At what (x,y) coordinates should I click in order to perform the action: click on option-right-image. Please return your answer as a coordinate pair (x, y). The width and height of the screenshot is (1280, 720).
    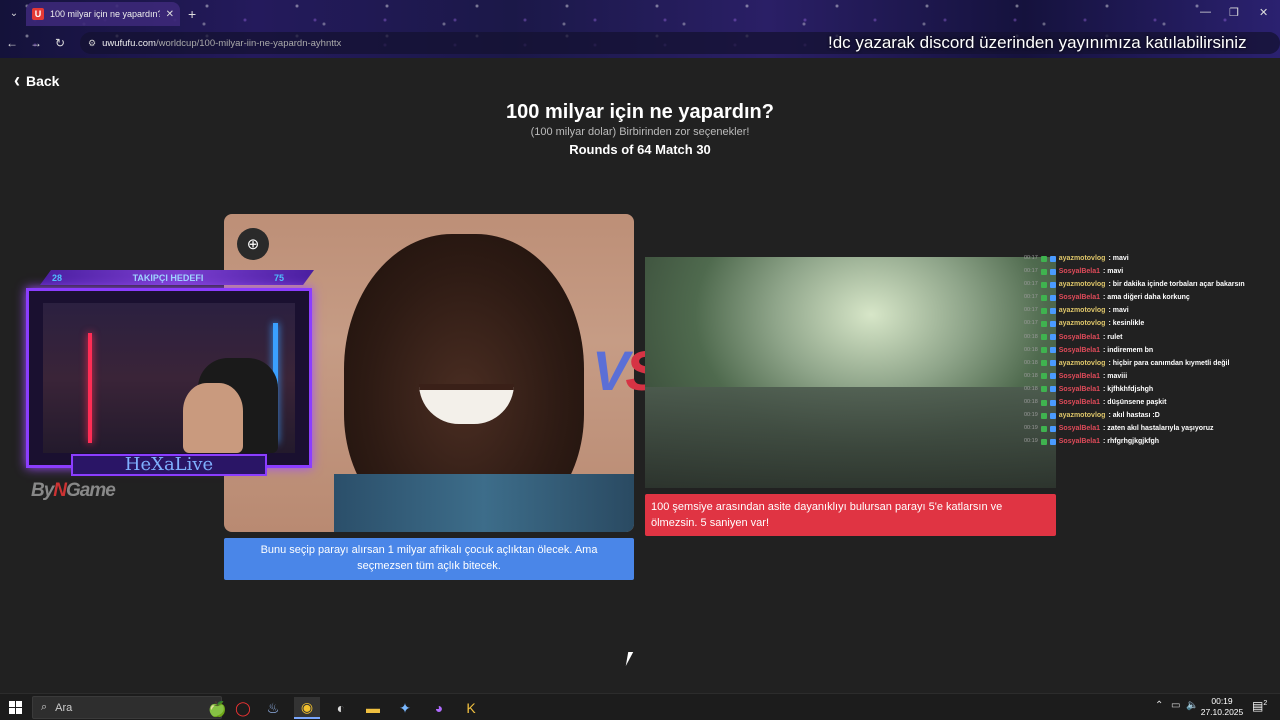
    Looking at the image, I should click on (850, 372).